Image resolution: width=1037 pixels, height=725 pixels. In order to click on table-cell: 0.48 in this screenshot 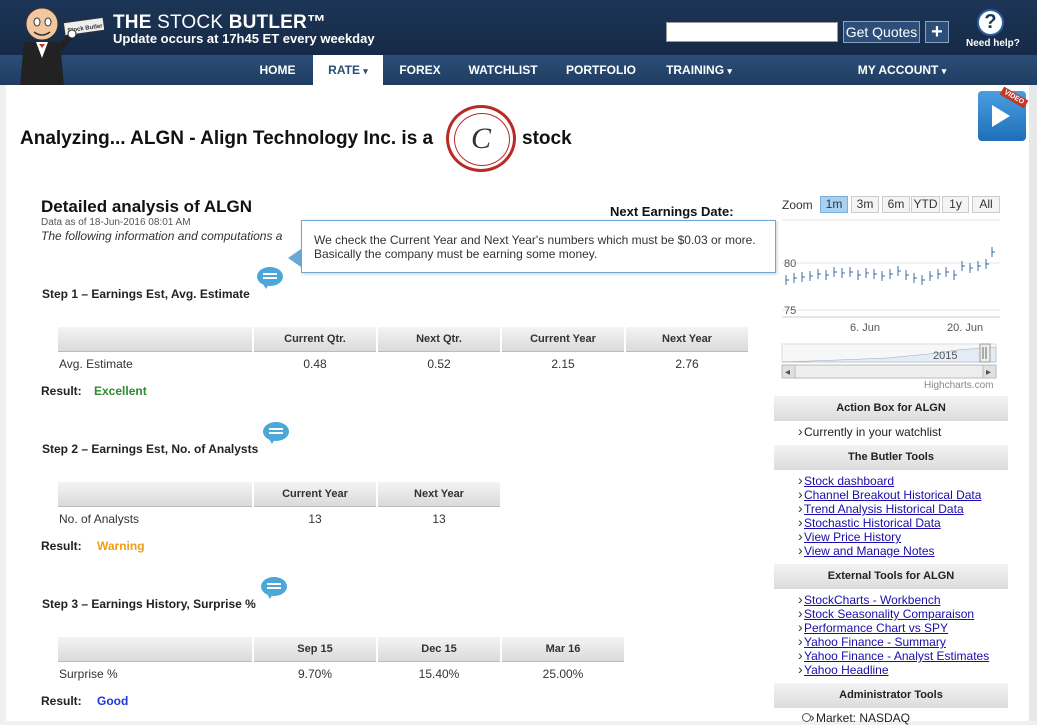, I will do `click(315, 364)`.